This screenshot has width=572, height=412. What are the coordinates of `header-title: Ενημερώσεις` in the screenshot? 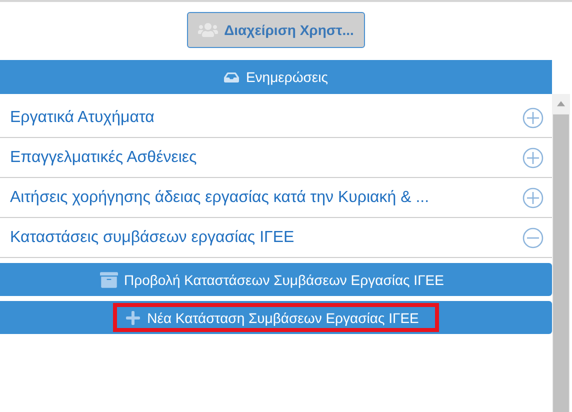 It's located at (287, 77).